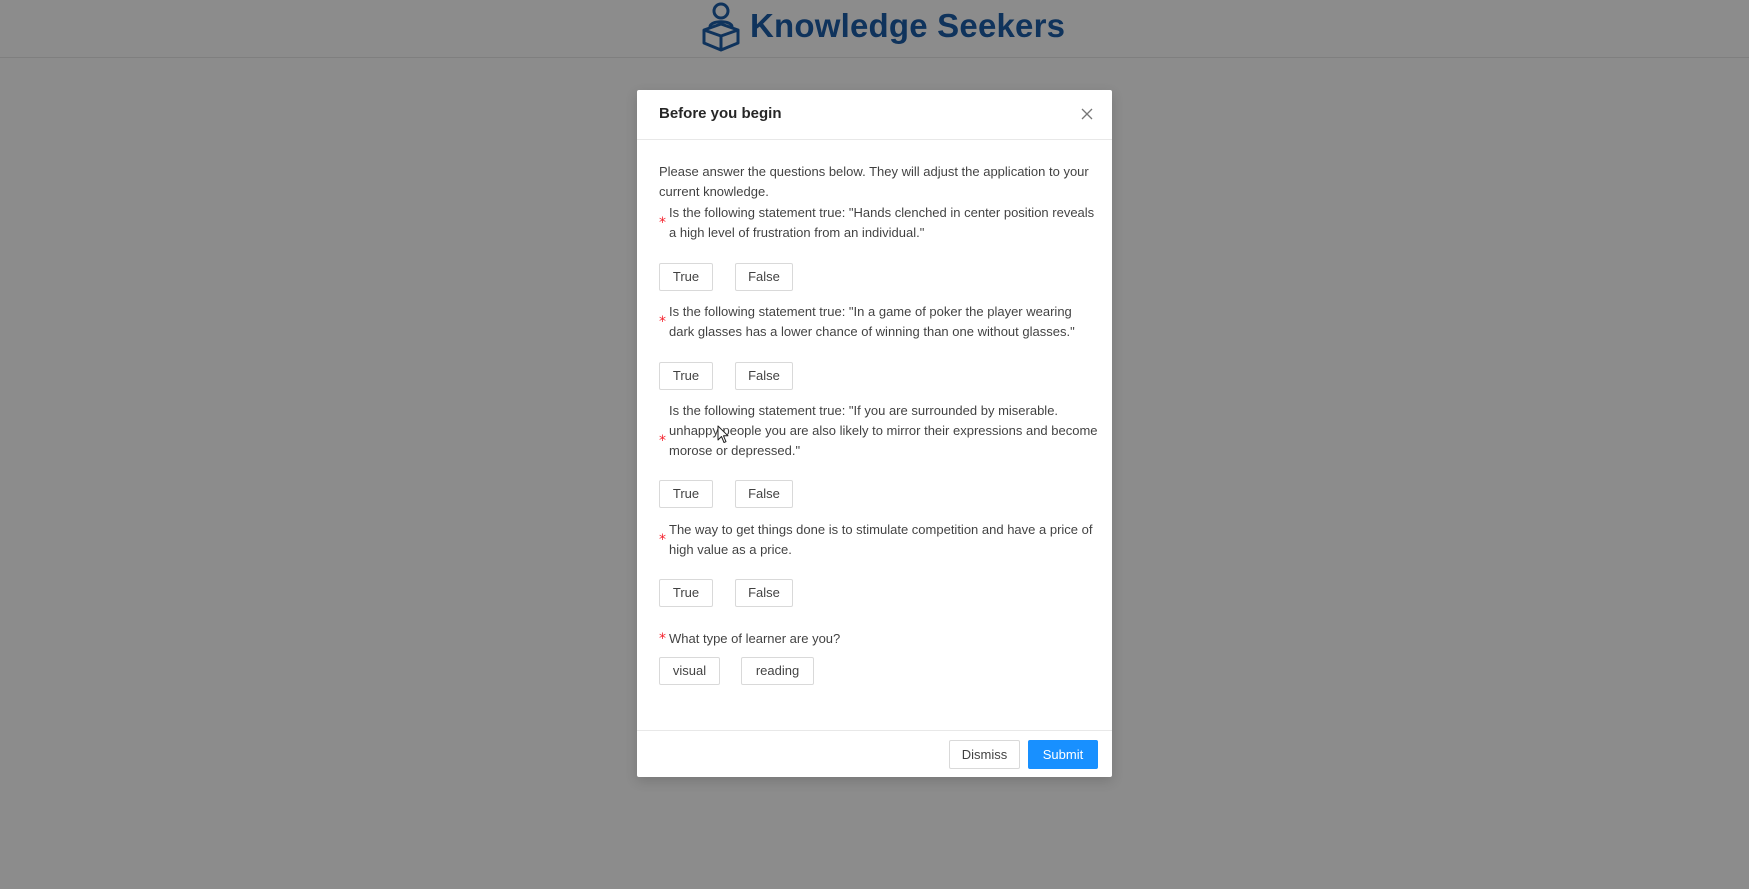 The image size is (1749, 889). Describe the element at coordinates (755, 638) in the screenshot. I see `question-5-label: What type of learner are you?` at that location.